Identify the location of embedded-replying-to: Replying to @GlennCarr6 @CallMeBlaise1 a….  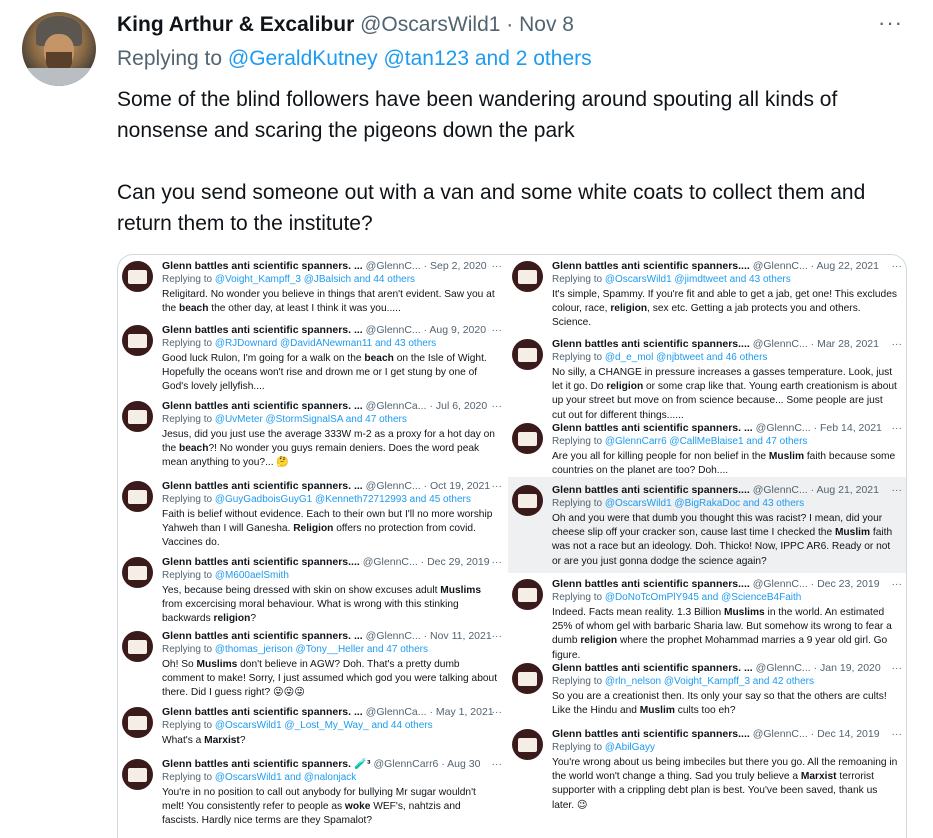
(727, 442).